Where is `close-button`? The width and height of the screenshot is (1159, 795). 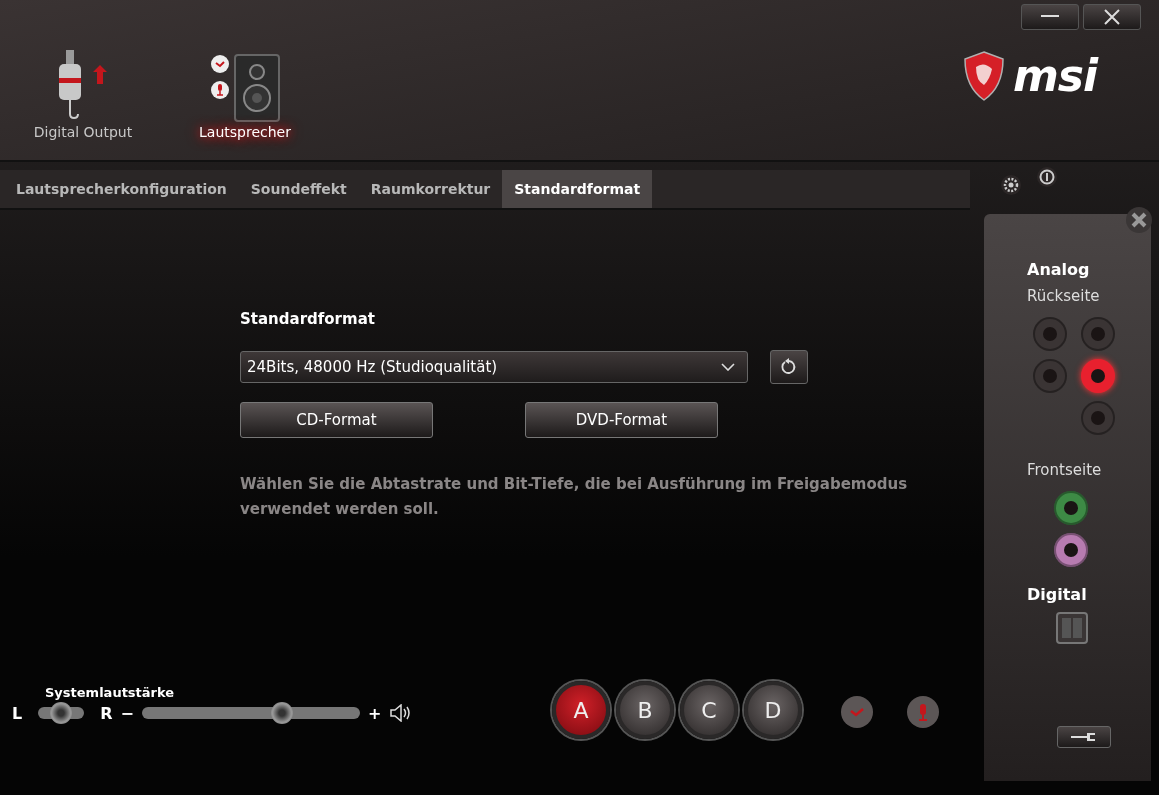 close-button is located at coordinates (1112, 17).